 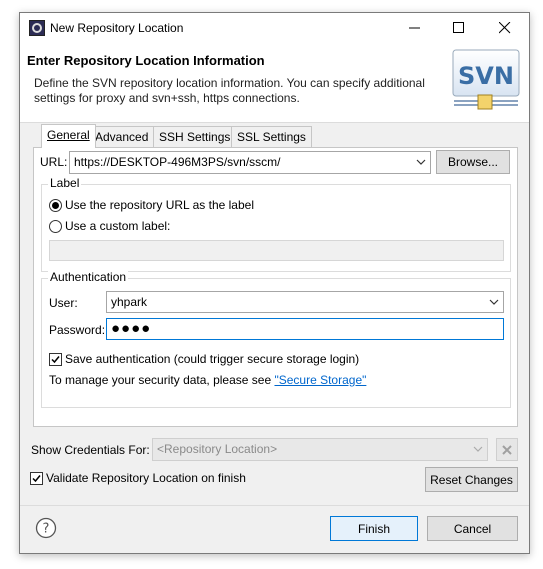 What do you see at coordinates (118, 226) in the screenshot?
I see `use-custom-label-label: Use a custom label:` at bounding box center [118, 226].